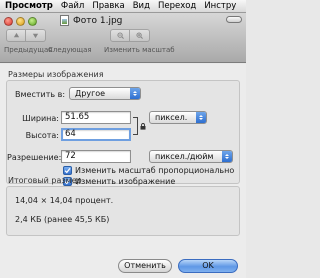 This screenshot has height=278, width=320. Describe the element at coordinates (135, 126) in the screenshot. I see `proportion-bracket` at that location.